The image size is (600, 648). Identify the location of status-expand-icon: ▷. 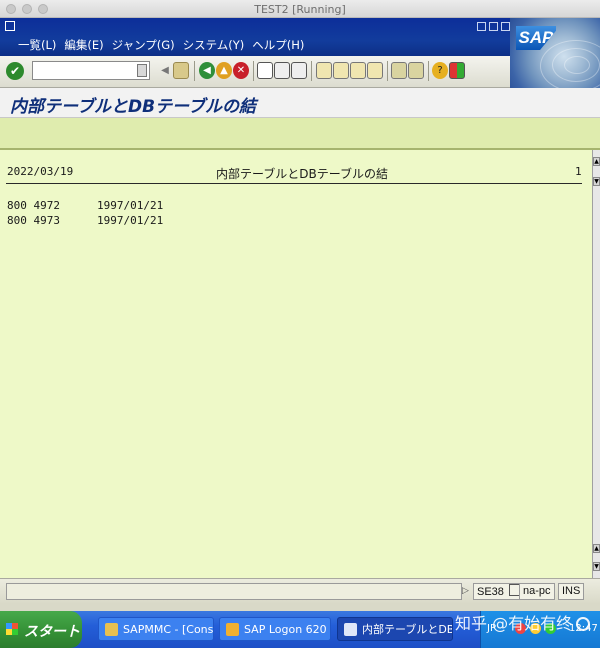
(465, 591).